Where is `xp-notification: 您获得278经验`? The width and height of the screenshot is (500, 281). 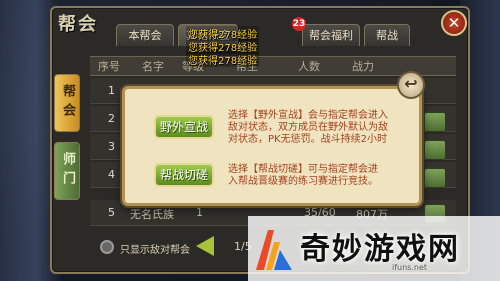 xp-notification: 您获得278经验 is located at coordinates (223, 59).